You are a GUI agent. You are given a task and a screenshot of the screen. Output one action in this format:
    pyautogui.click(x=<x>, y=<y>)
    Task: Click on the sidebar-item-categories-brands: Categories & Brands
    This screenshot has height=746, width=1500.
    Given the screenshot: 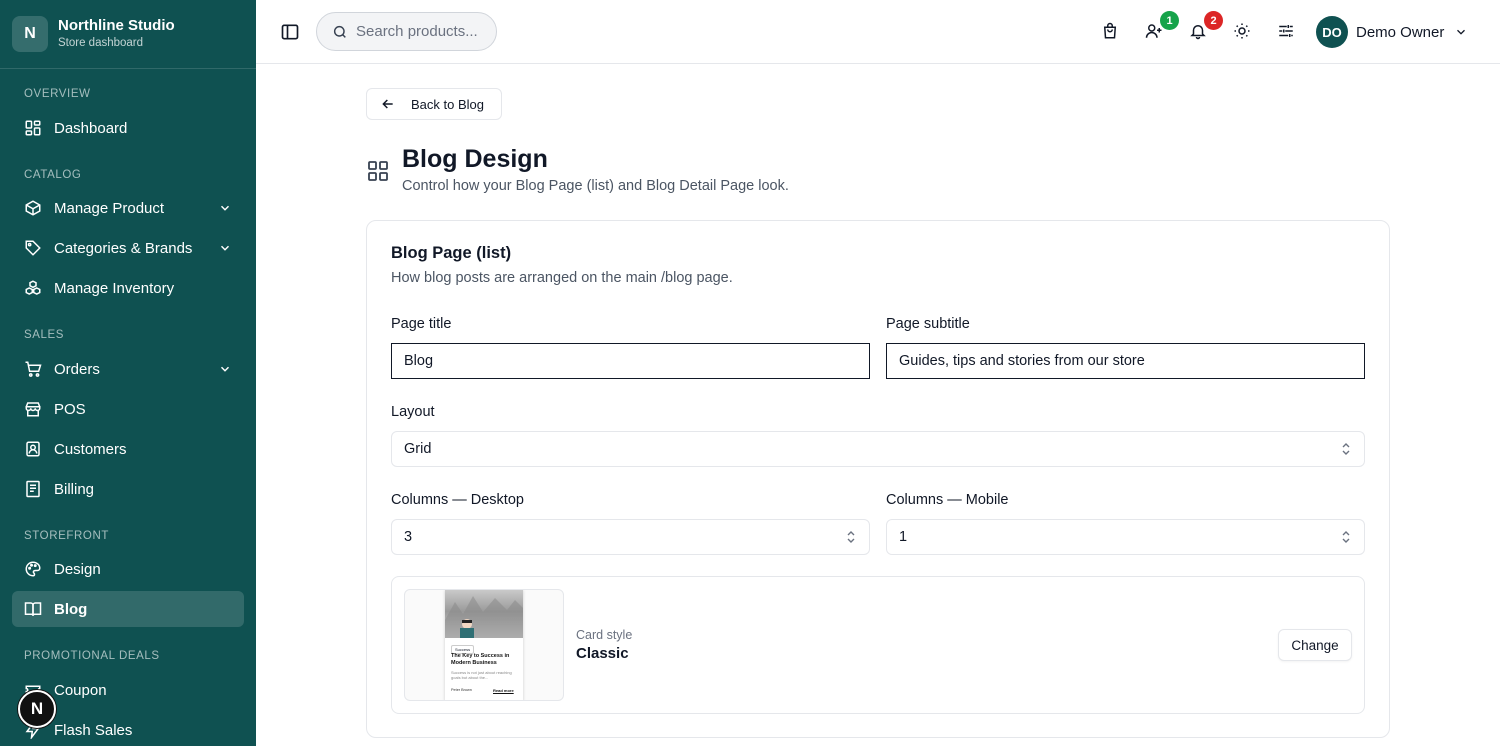 What is the action you would take?
    pyautogui.click(x=128, y=248)
    